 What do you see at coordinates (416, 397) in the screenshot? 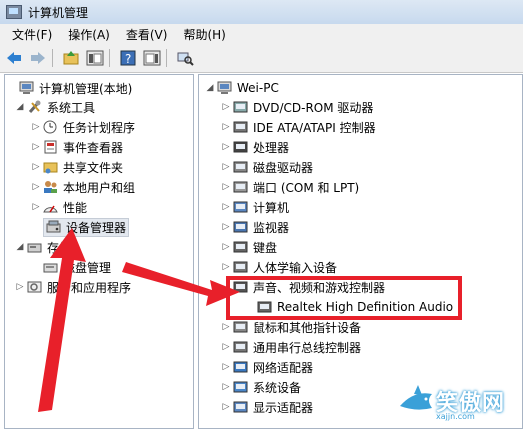
I see `shark-logo-icon` at bounding box center [416, 397].